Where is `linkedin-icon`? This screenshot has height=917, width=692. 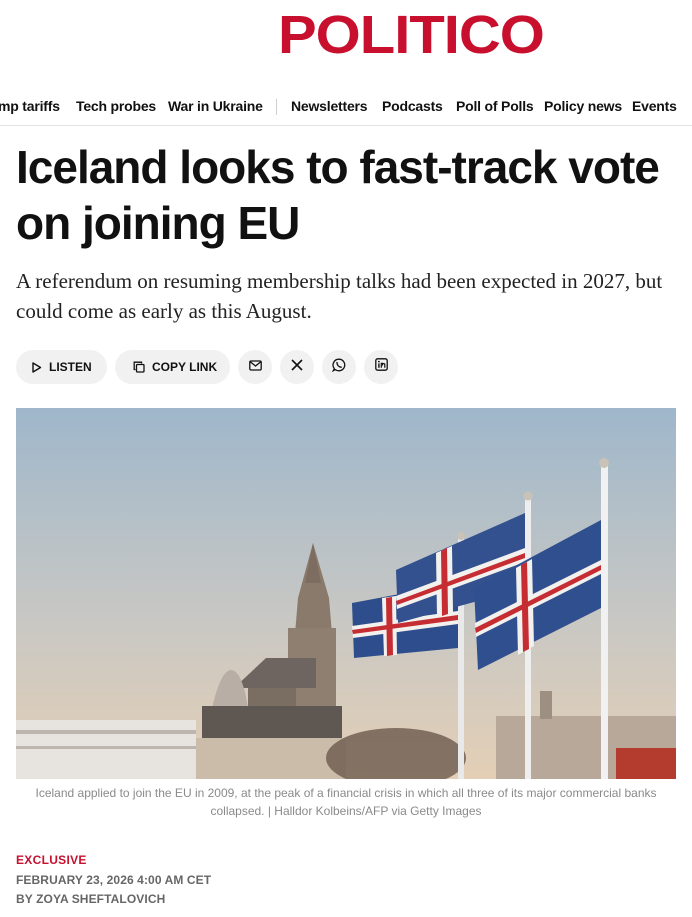
linkedin-icon is located at coordinates (381, 367).